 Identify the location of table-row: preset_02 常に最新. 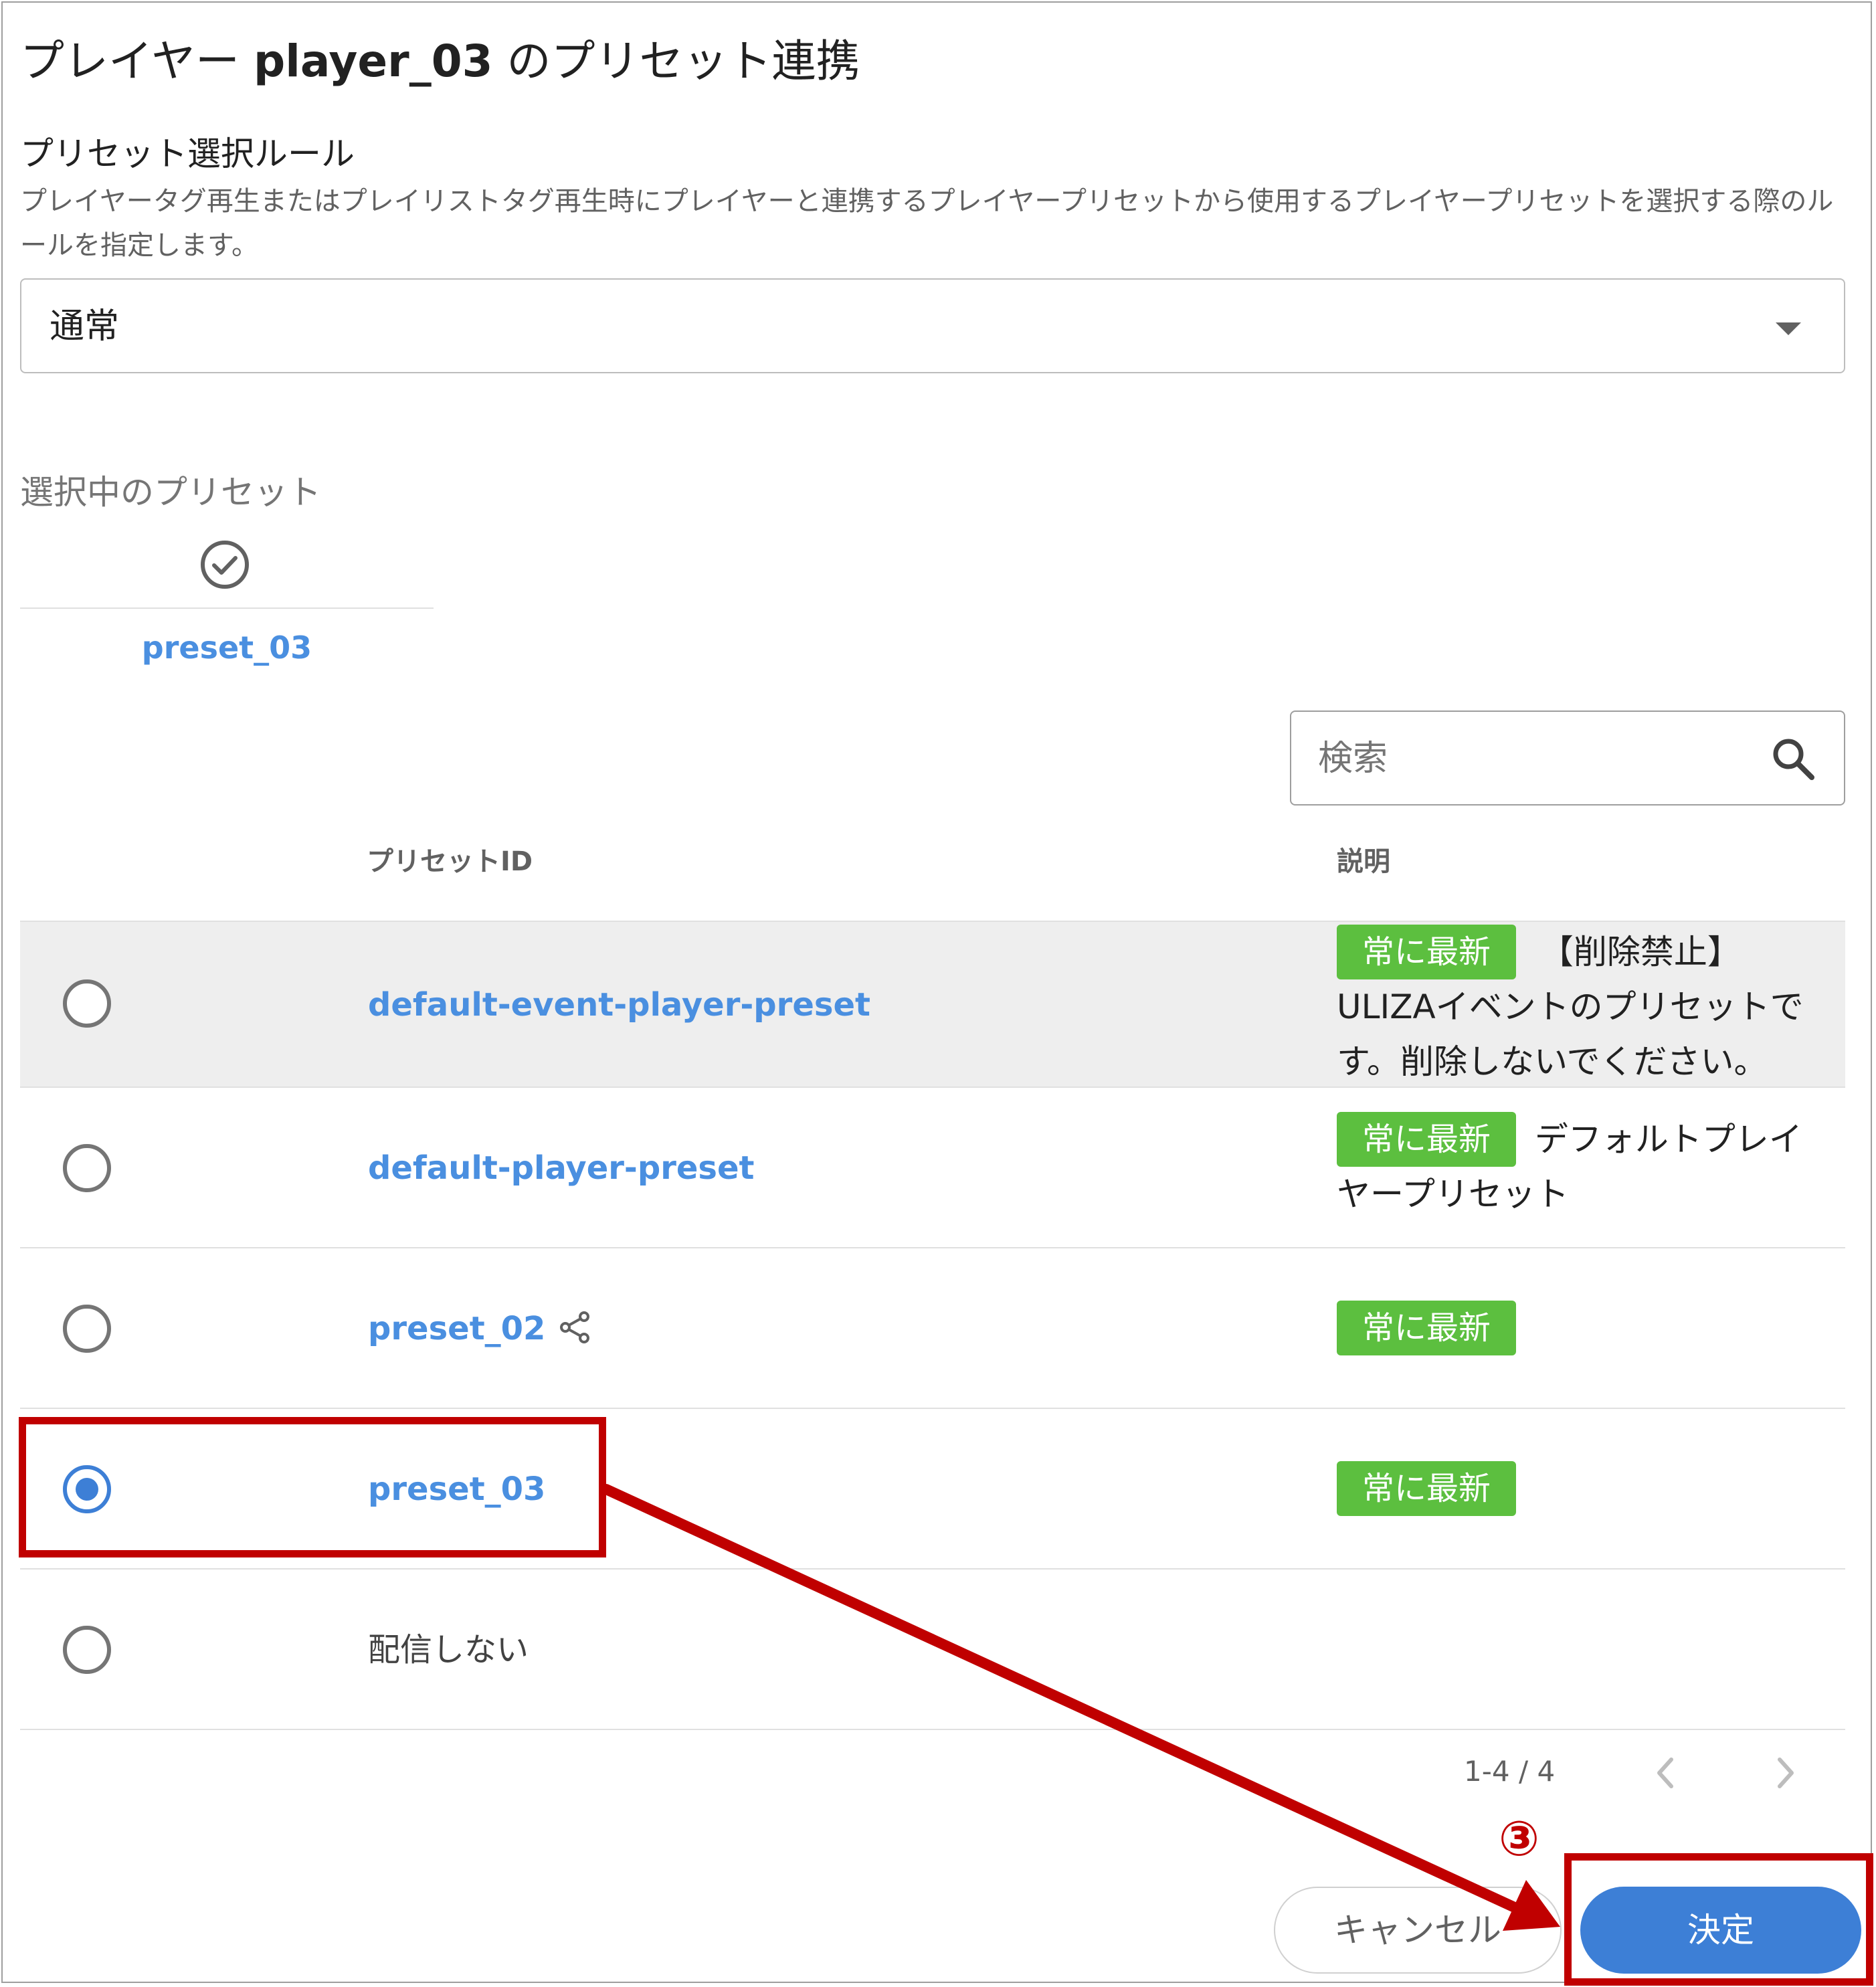
(932, 1328).